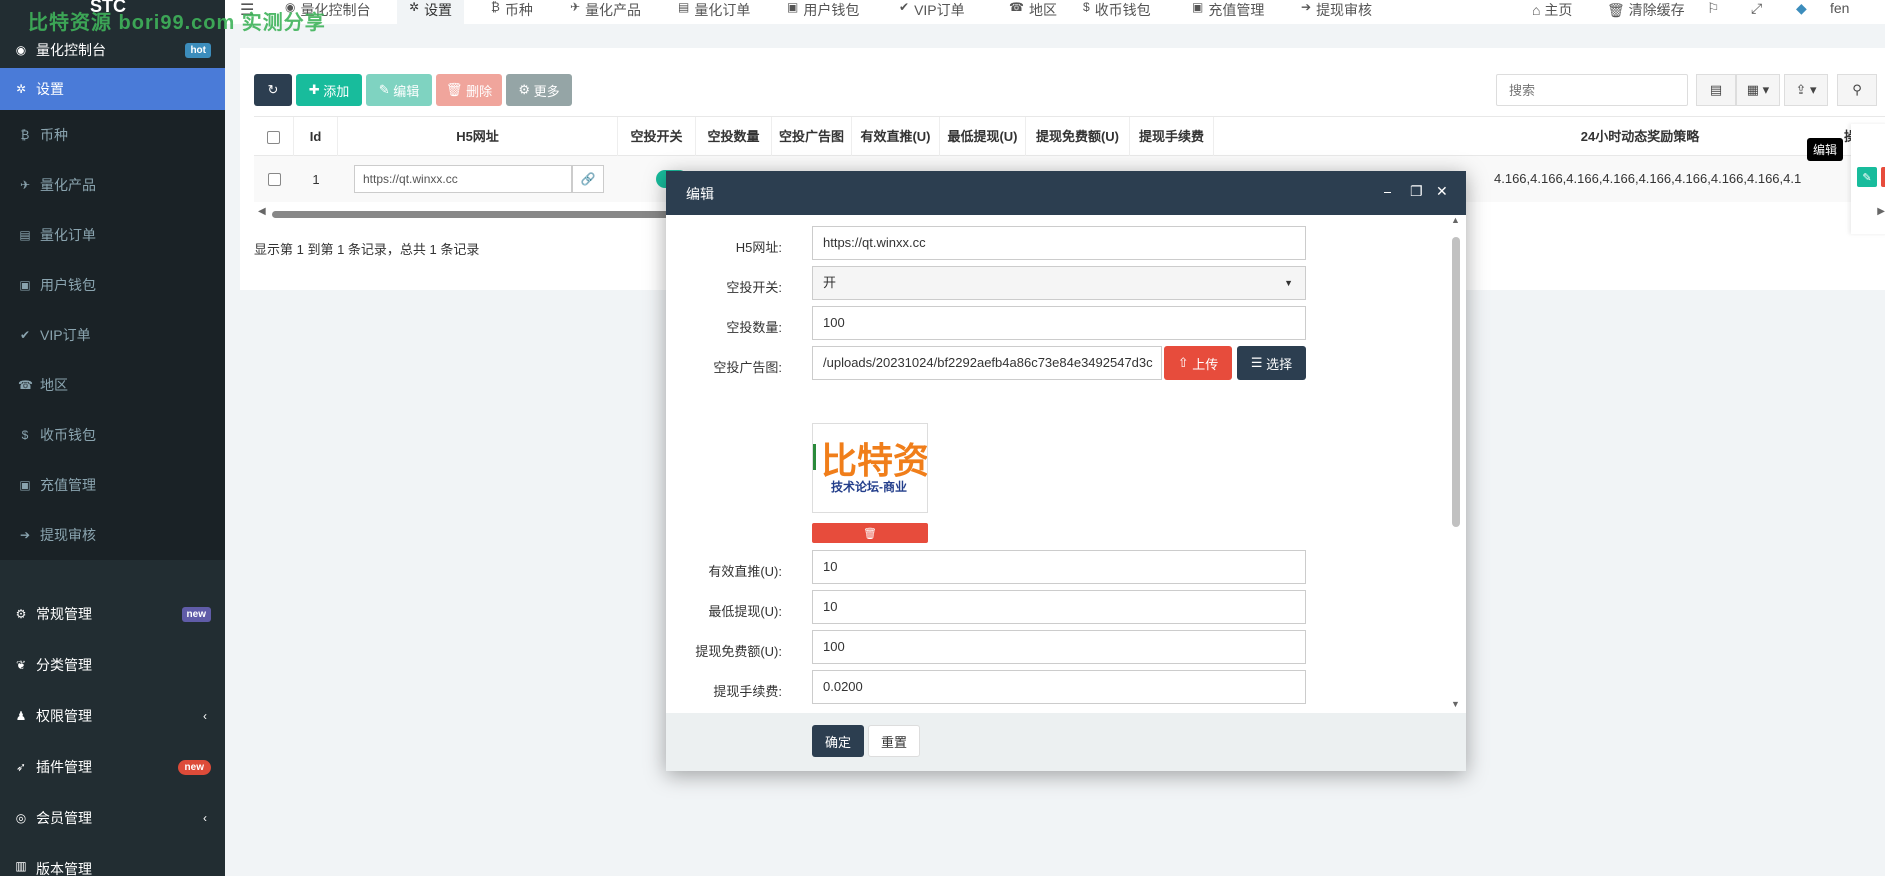 The width and height of the screenshot is (1885, 876). What do you see at coordinates (64, 767) in the screenshot?
I see `sidebar-item-label: 插件管理` at bounding box center [64, 767].